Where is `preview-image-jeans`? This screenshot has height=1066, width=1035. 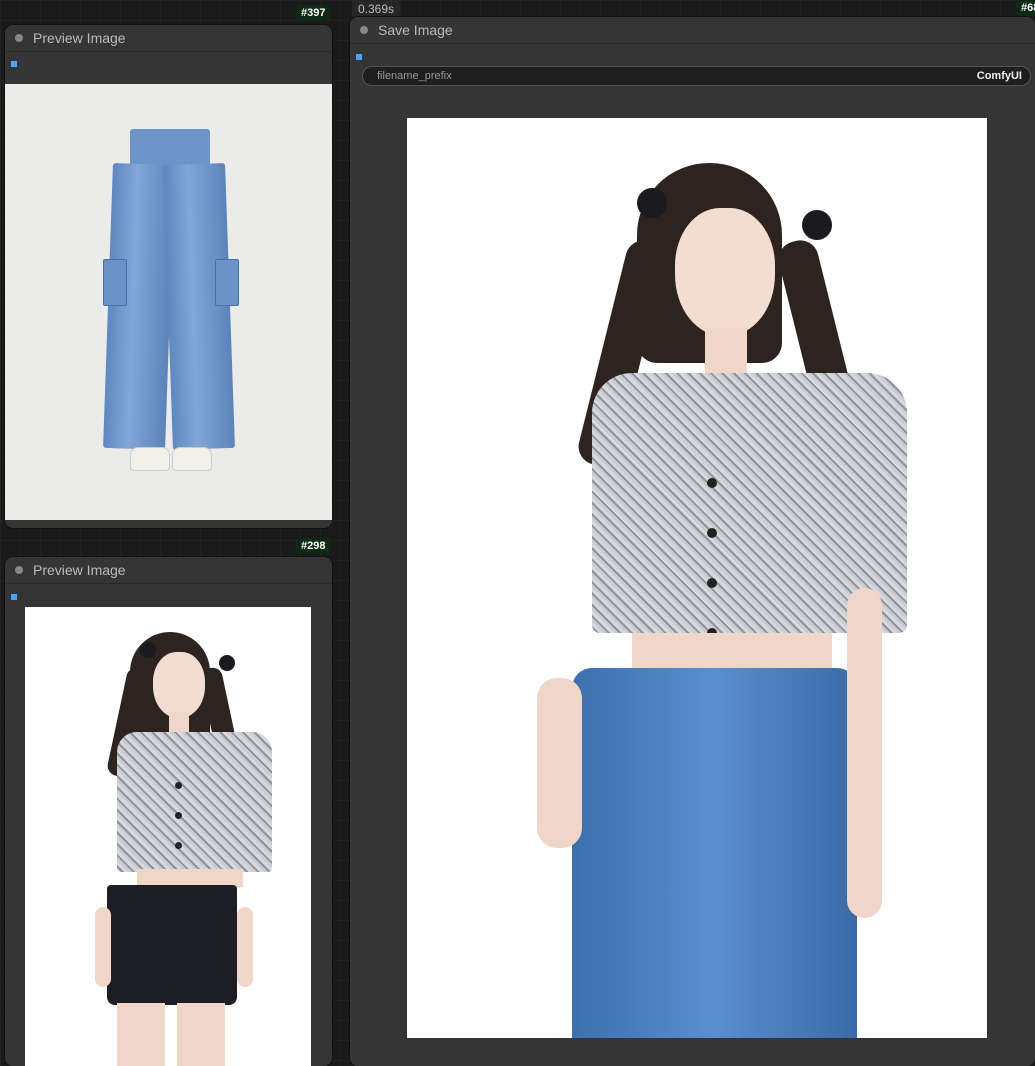
preview-image-jeans is located at coordinates (168, 302).